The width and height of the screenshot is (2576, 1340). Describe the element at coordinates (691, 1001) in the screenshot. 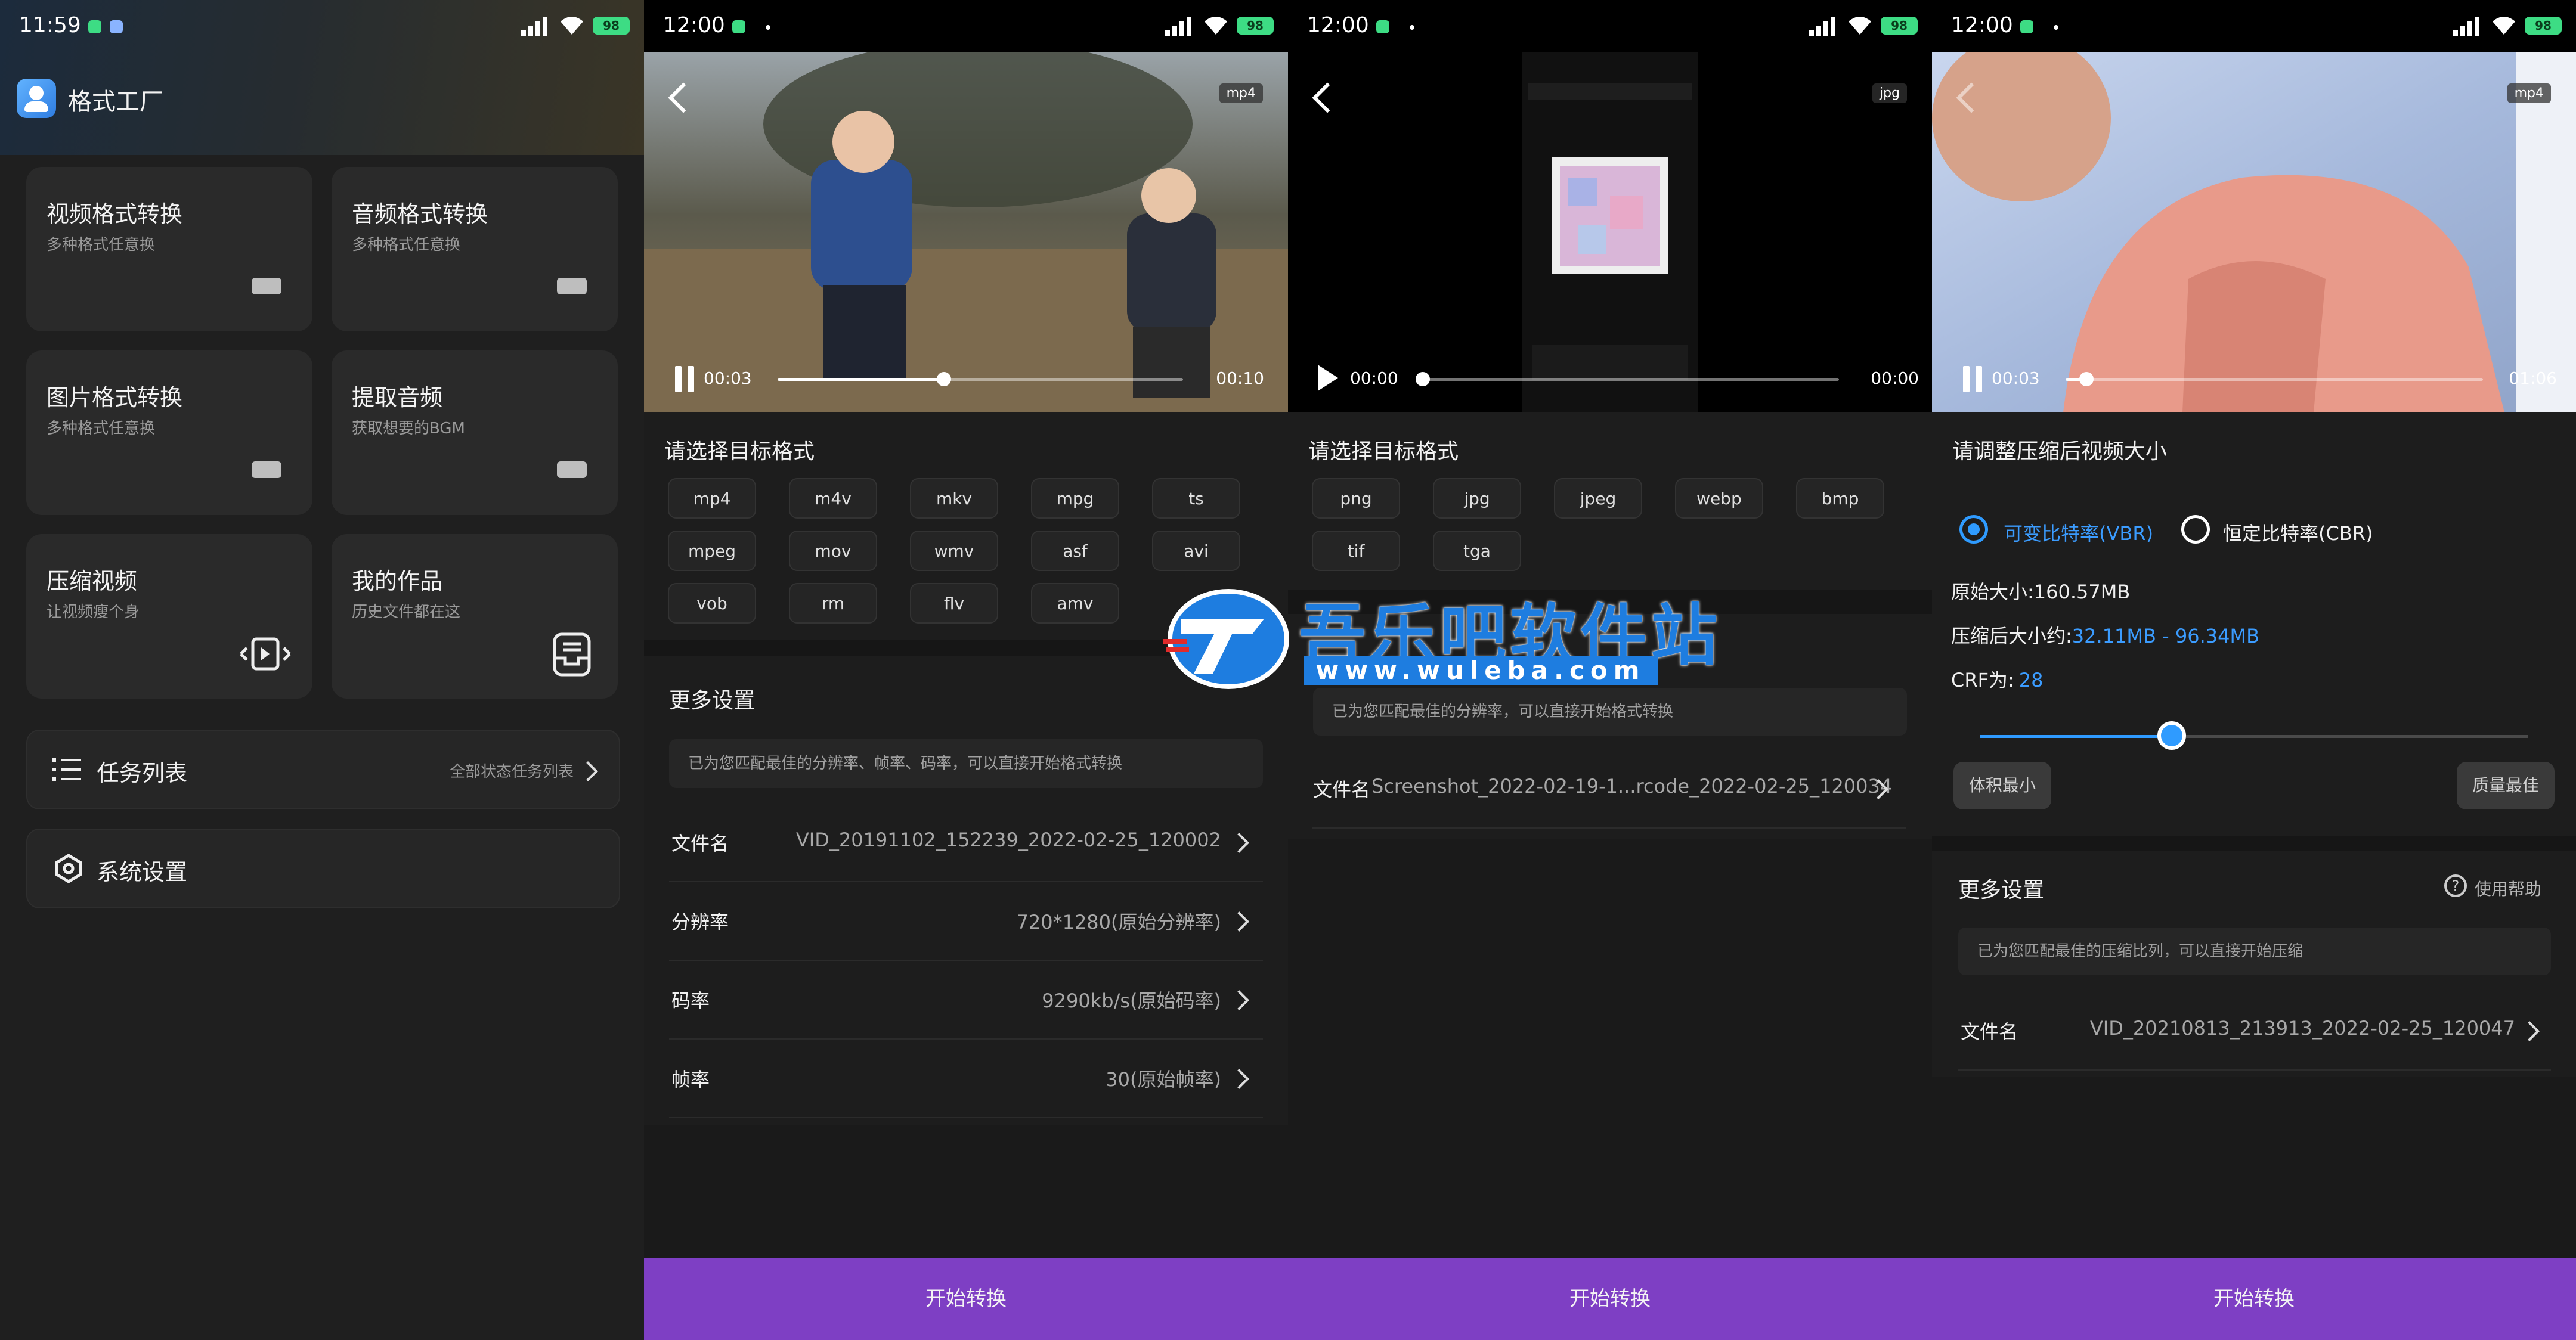

I see `row-label: 码率` at that location.